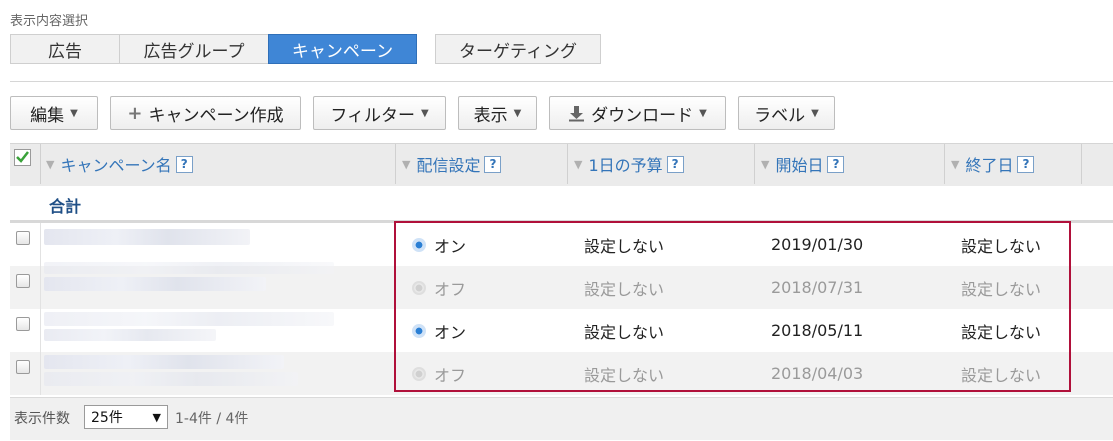  I want to click on column-header-end-date: ▼ 終了日 ?, so click(993, 164).